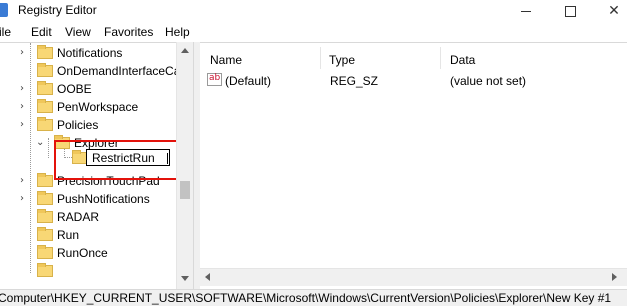 Image resolution: width=627 pixels, height=306 pixels. I want to click on string-value-icon: ab, so click(214, 79).